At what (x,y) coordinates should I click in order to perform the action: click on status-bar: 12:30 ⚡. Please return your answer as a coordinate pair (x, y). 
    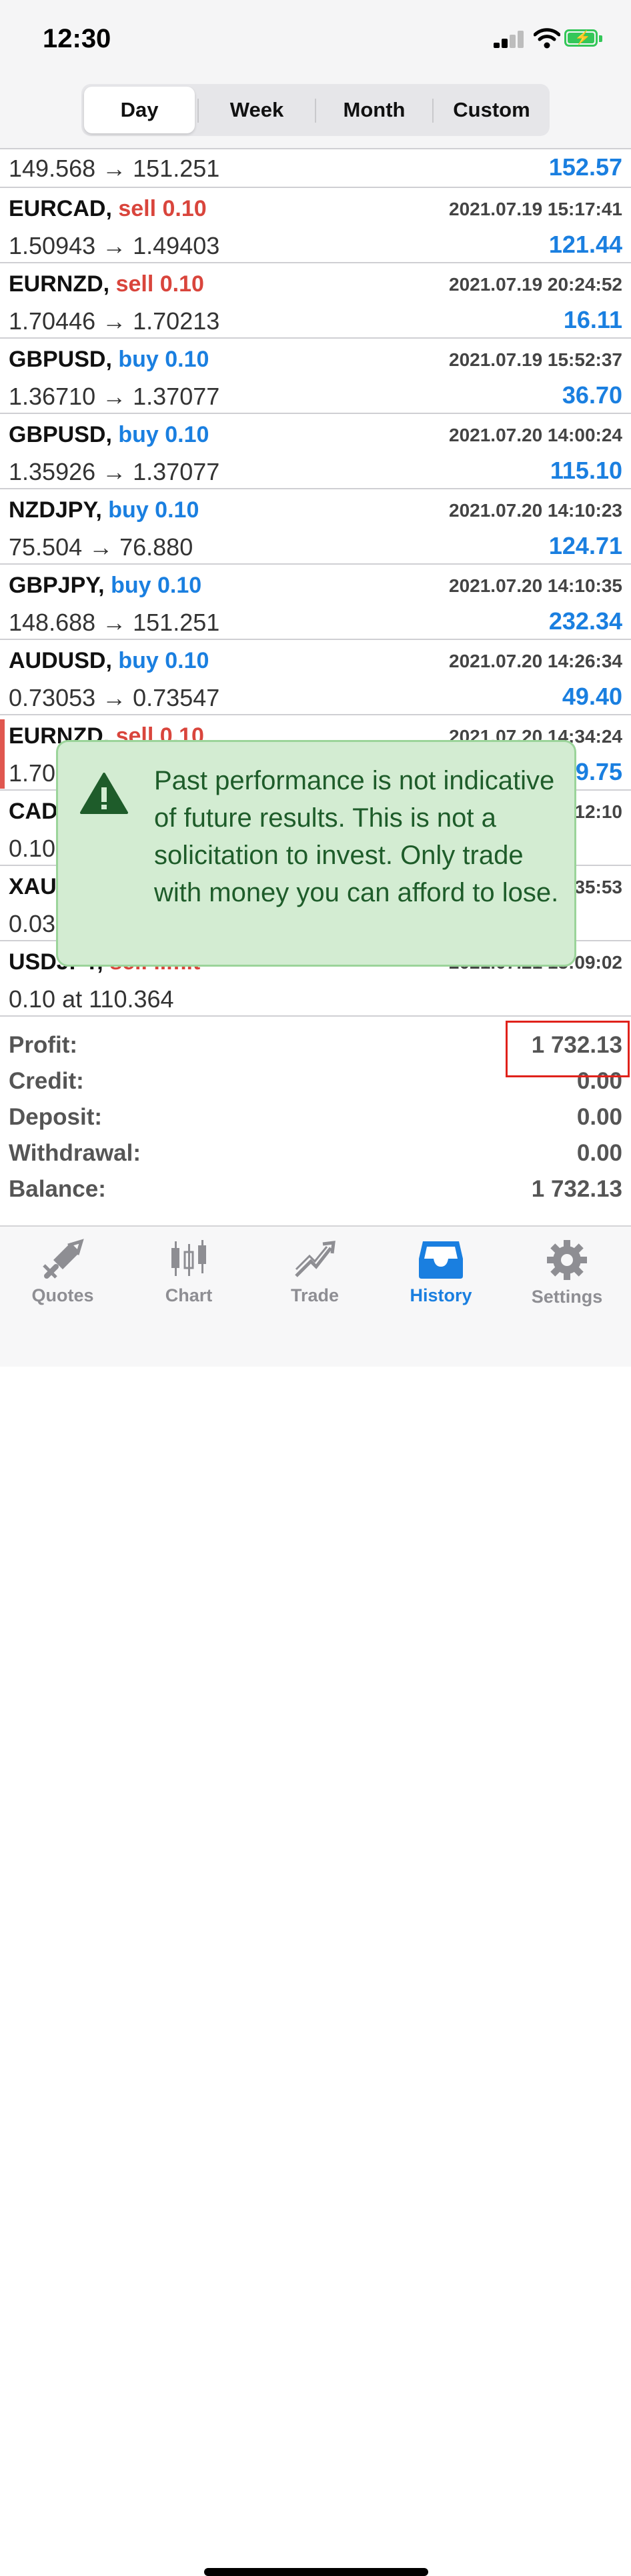
    Looking at the image, I should click on (315, 40).